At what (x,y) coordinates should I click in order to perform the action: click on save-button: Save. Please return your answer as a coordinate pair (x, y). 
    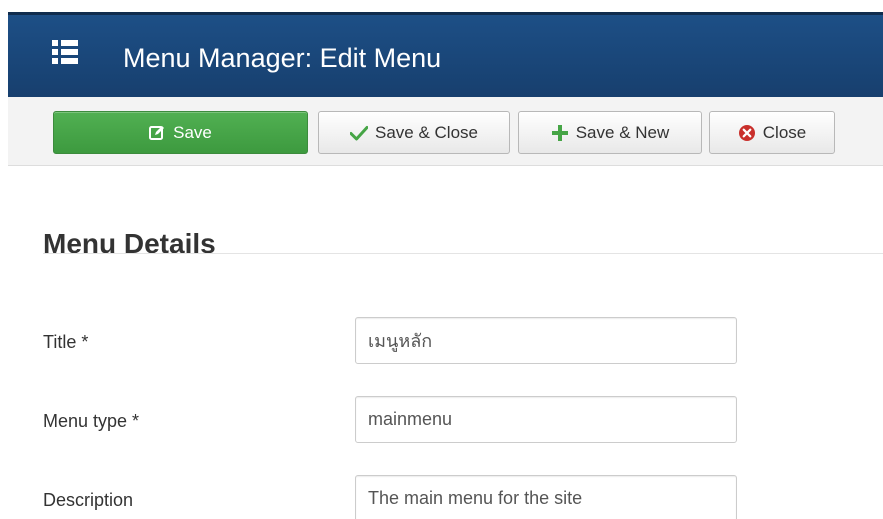
    Looking at the image, I should click on (180, 132).